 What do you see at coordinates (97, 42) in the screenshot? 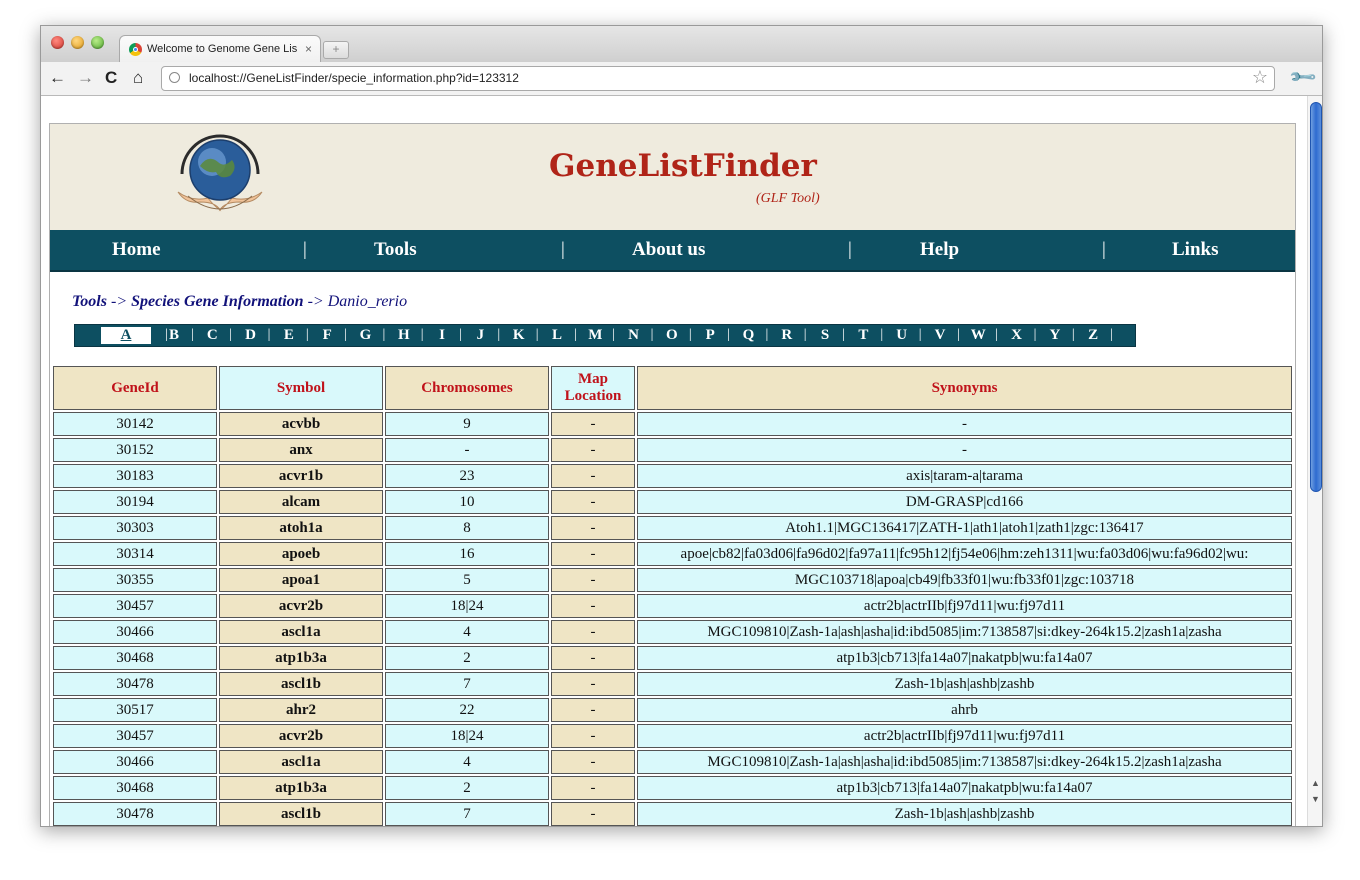
I see `window-maximize-button` at bounding box center [97, 42].